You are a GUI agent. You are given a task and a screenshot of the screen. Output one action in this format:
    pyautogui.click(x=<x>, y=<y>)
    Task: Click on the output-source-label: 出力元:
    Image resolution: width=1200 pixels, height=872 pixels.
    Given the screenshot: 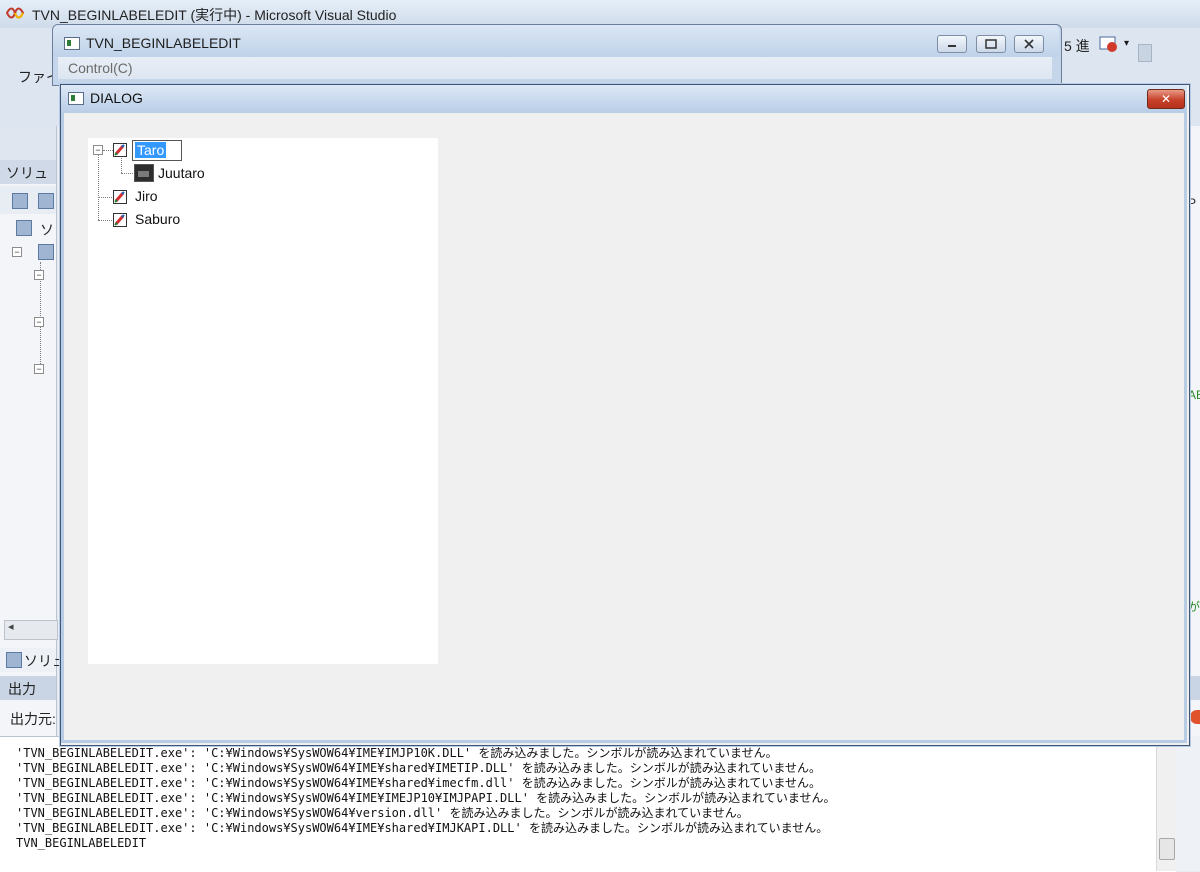 What is the action you would take?
    pyautogui.click(x=33, y=719)
    